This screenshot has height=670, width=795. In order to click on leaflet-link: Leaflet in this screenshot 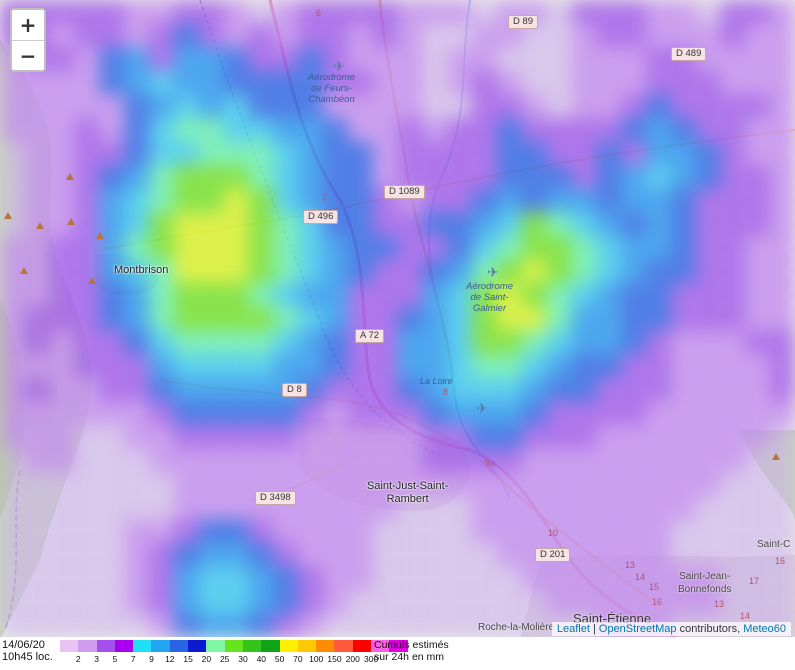, I will do `click(573, 629)`.